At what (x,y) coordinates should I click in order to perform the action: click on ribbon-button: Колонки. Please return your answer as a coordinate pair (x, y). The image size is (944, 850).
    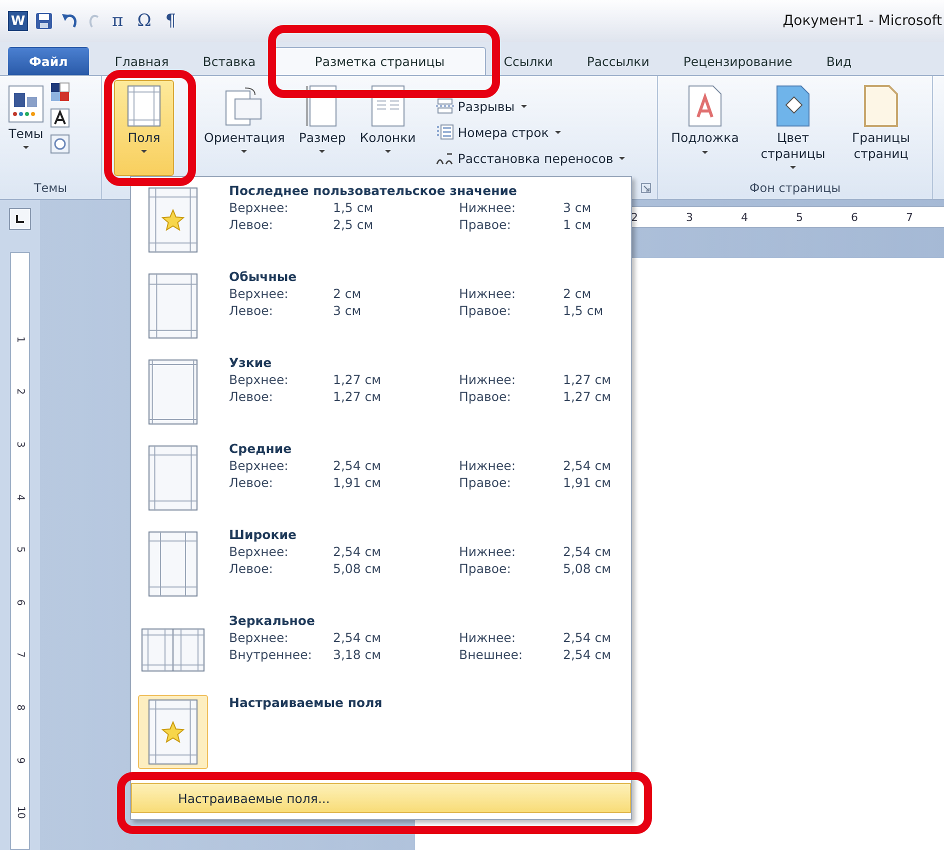
    Looking at the image, I should click on (388, 128).